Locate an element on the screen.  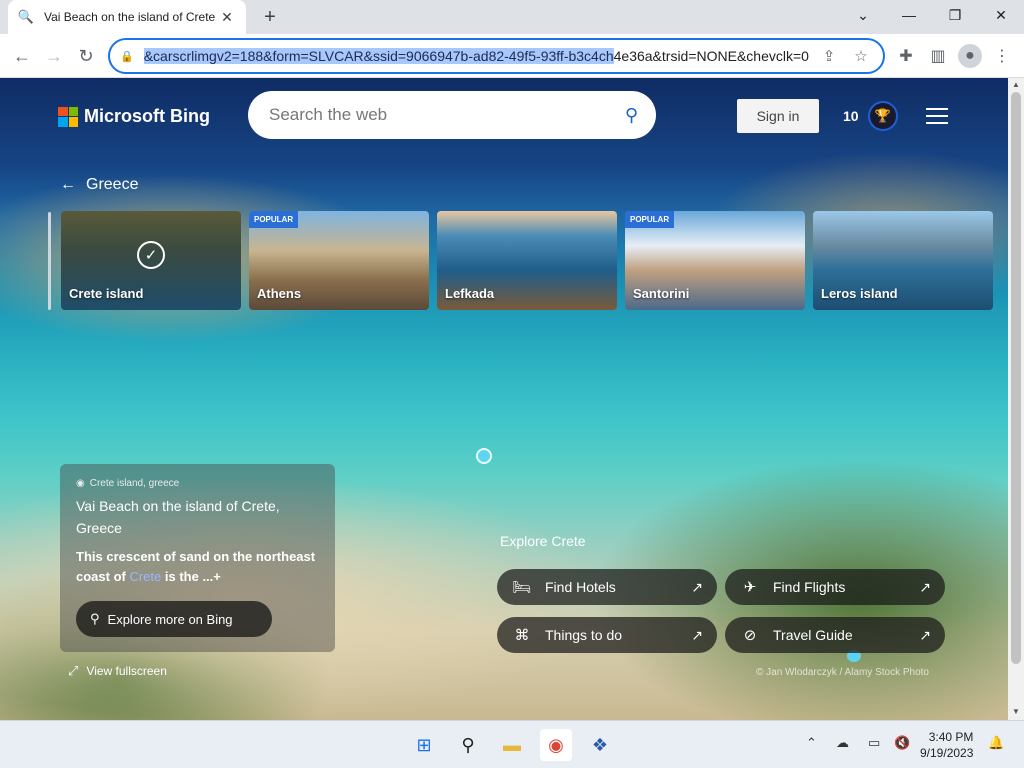
carousel-card-lefkada: Lefkada is located at coordinates (527, 260).